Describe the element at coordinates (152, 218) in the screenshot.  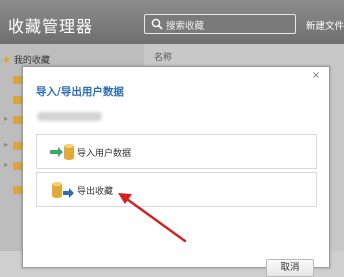
I see `annotation-arrow` at that location.